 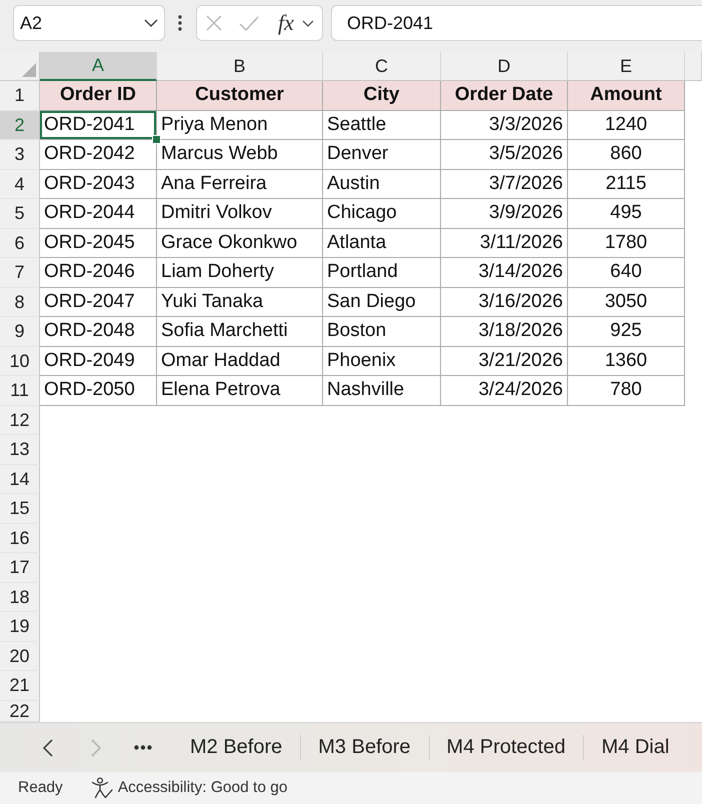 I want to click on sheet-tab: M2 Before, so click(x=236, y=747).